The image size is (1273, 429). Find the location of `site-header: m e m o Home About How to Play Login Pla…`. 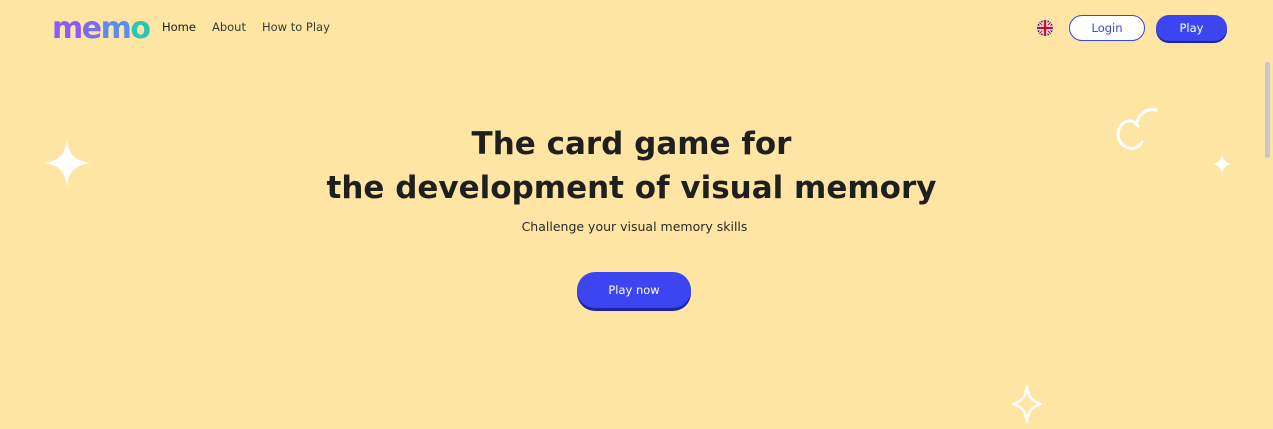

site-header: m e m o Home About How to Play Login Pla… is located at coordinates (631, 28).